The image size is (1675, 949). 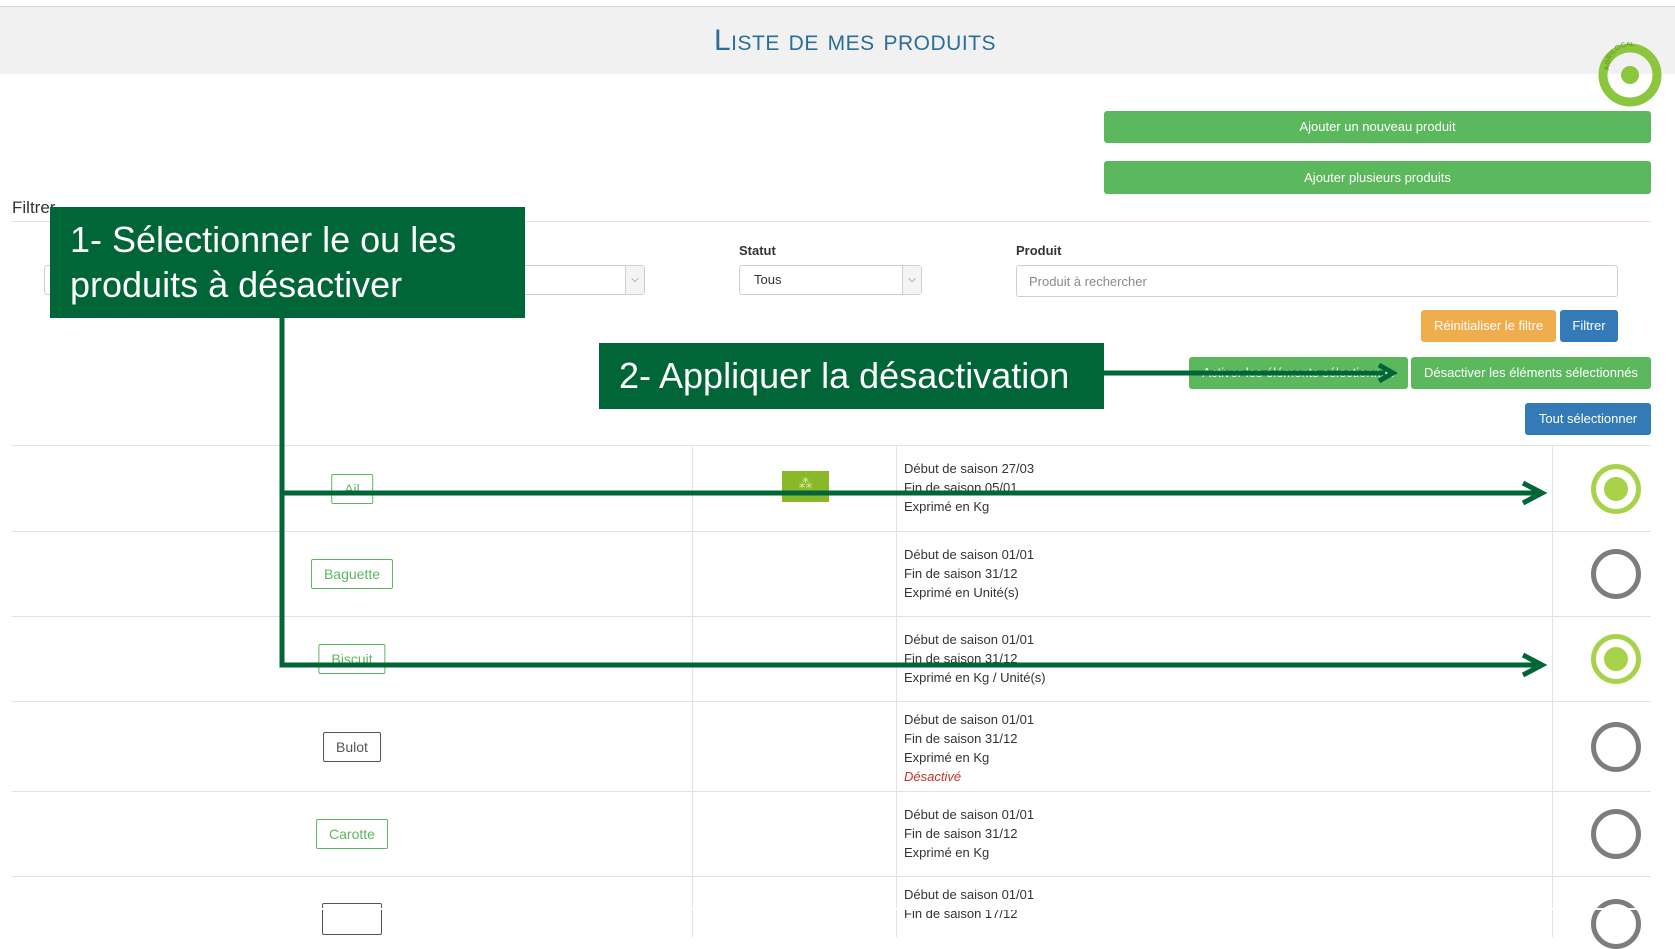 I want to click on reset-filter-button: Réinitialiser le filtre, so click(x=1488, y=326).